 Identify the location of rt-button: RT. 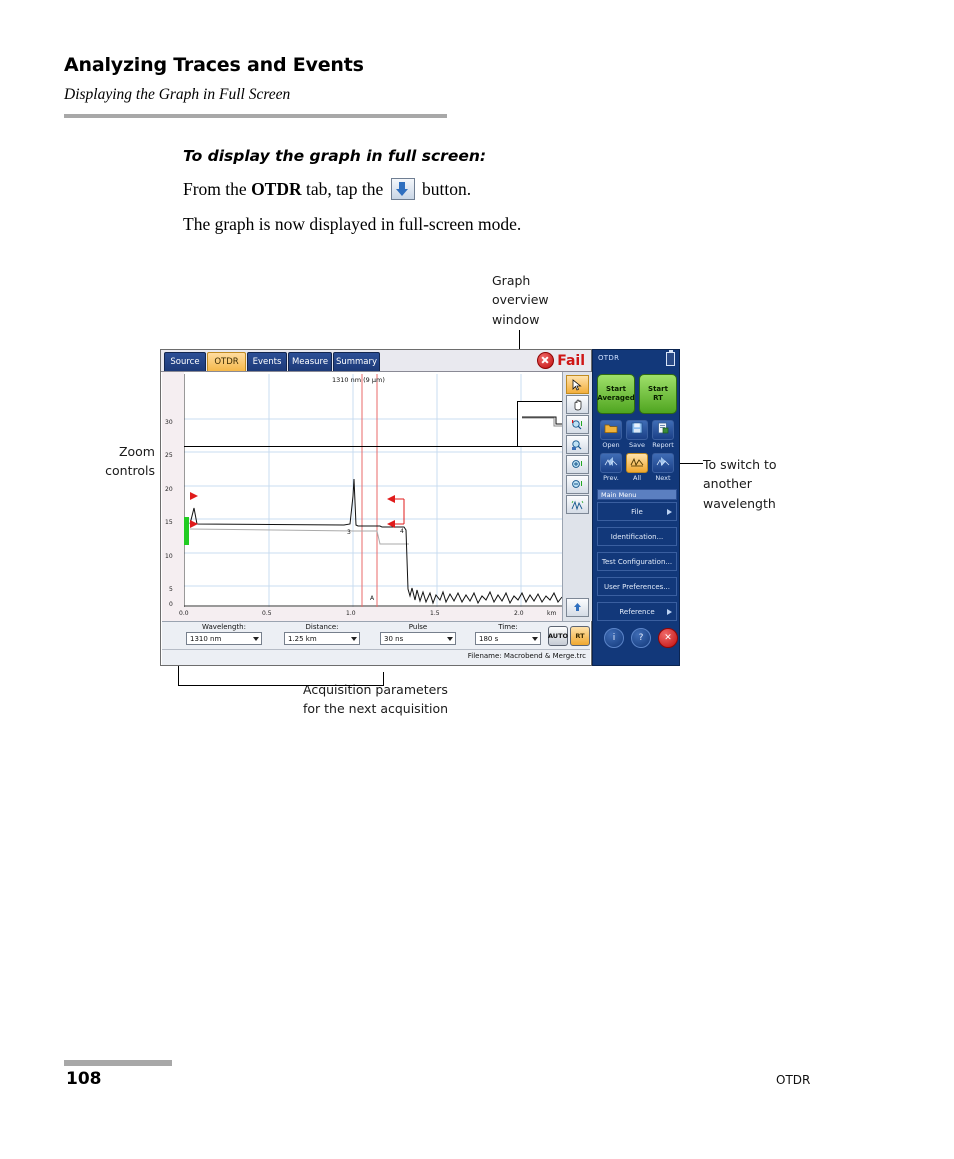
(580, 636).